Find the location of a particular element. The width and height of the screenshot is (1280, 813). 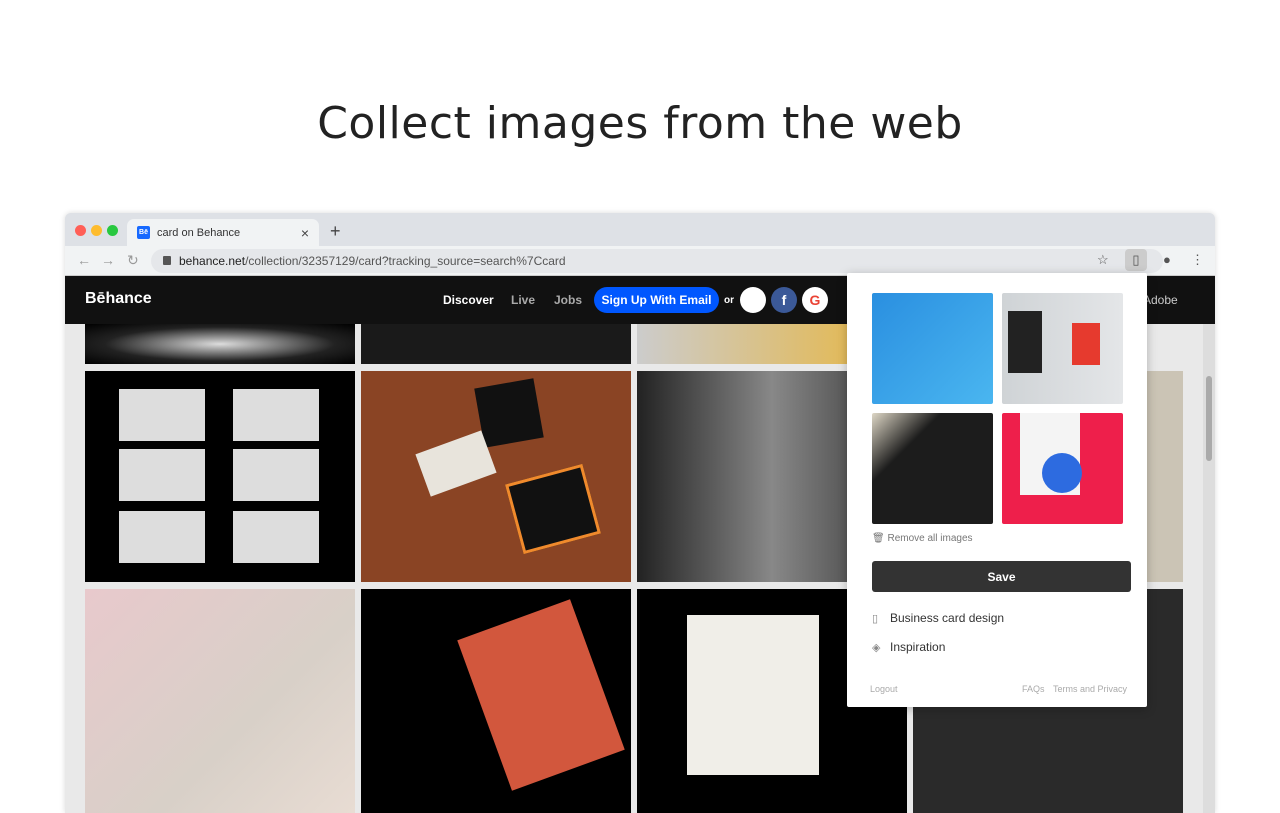

behance-logo: Bēhance is located at coordinates (118, 299).